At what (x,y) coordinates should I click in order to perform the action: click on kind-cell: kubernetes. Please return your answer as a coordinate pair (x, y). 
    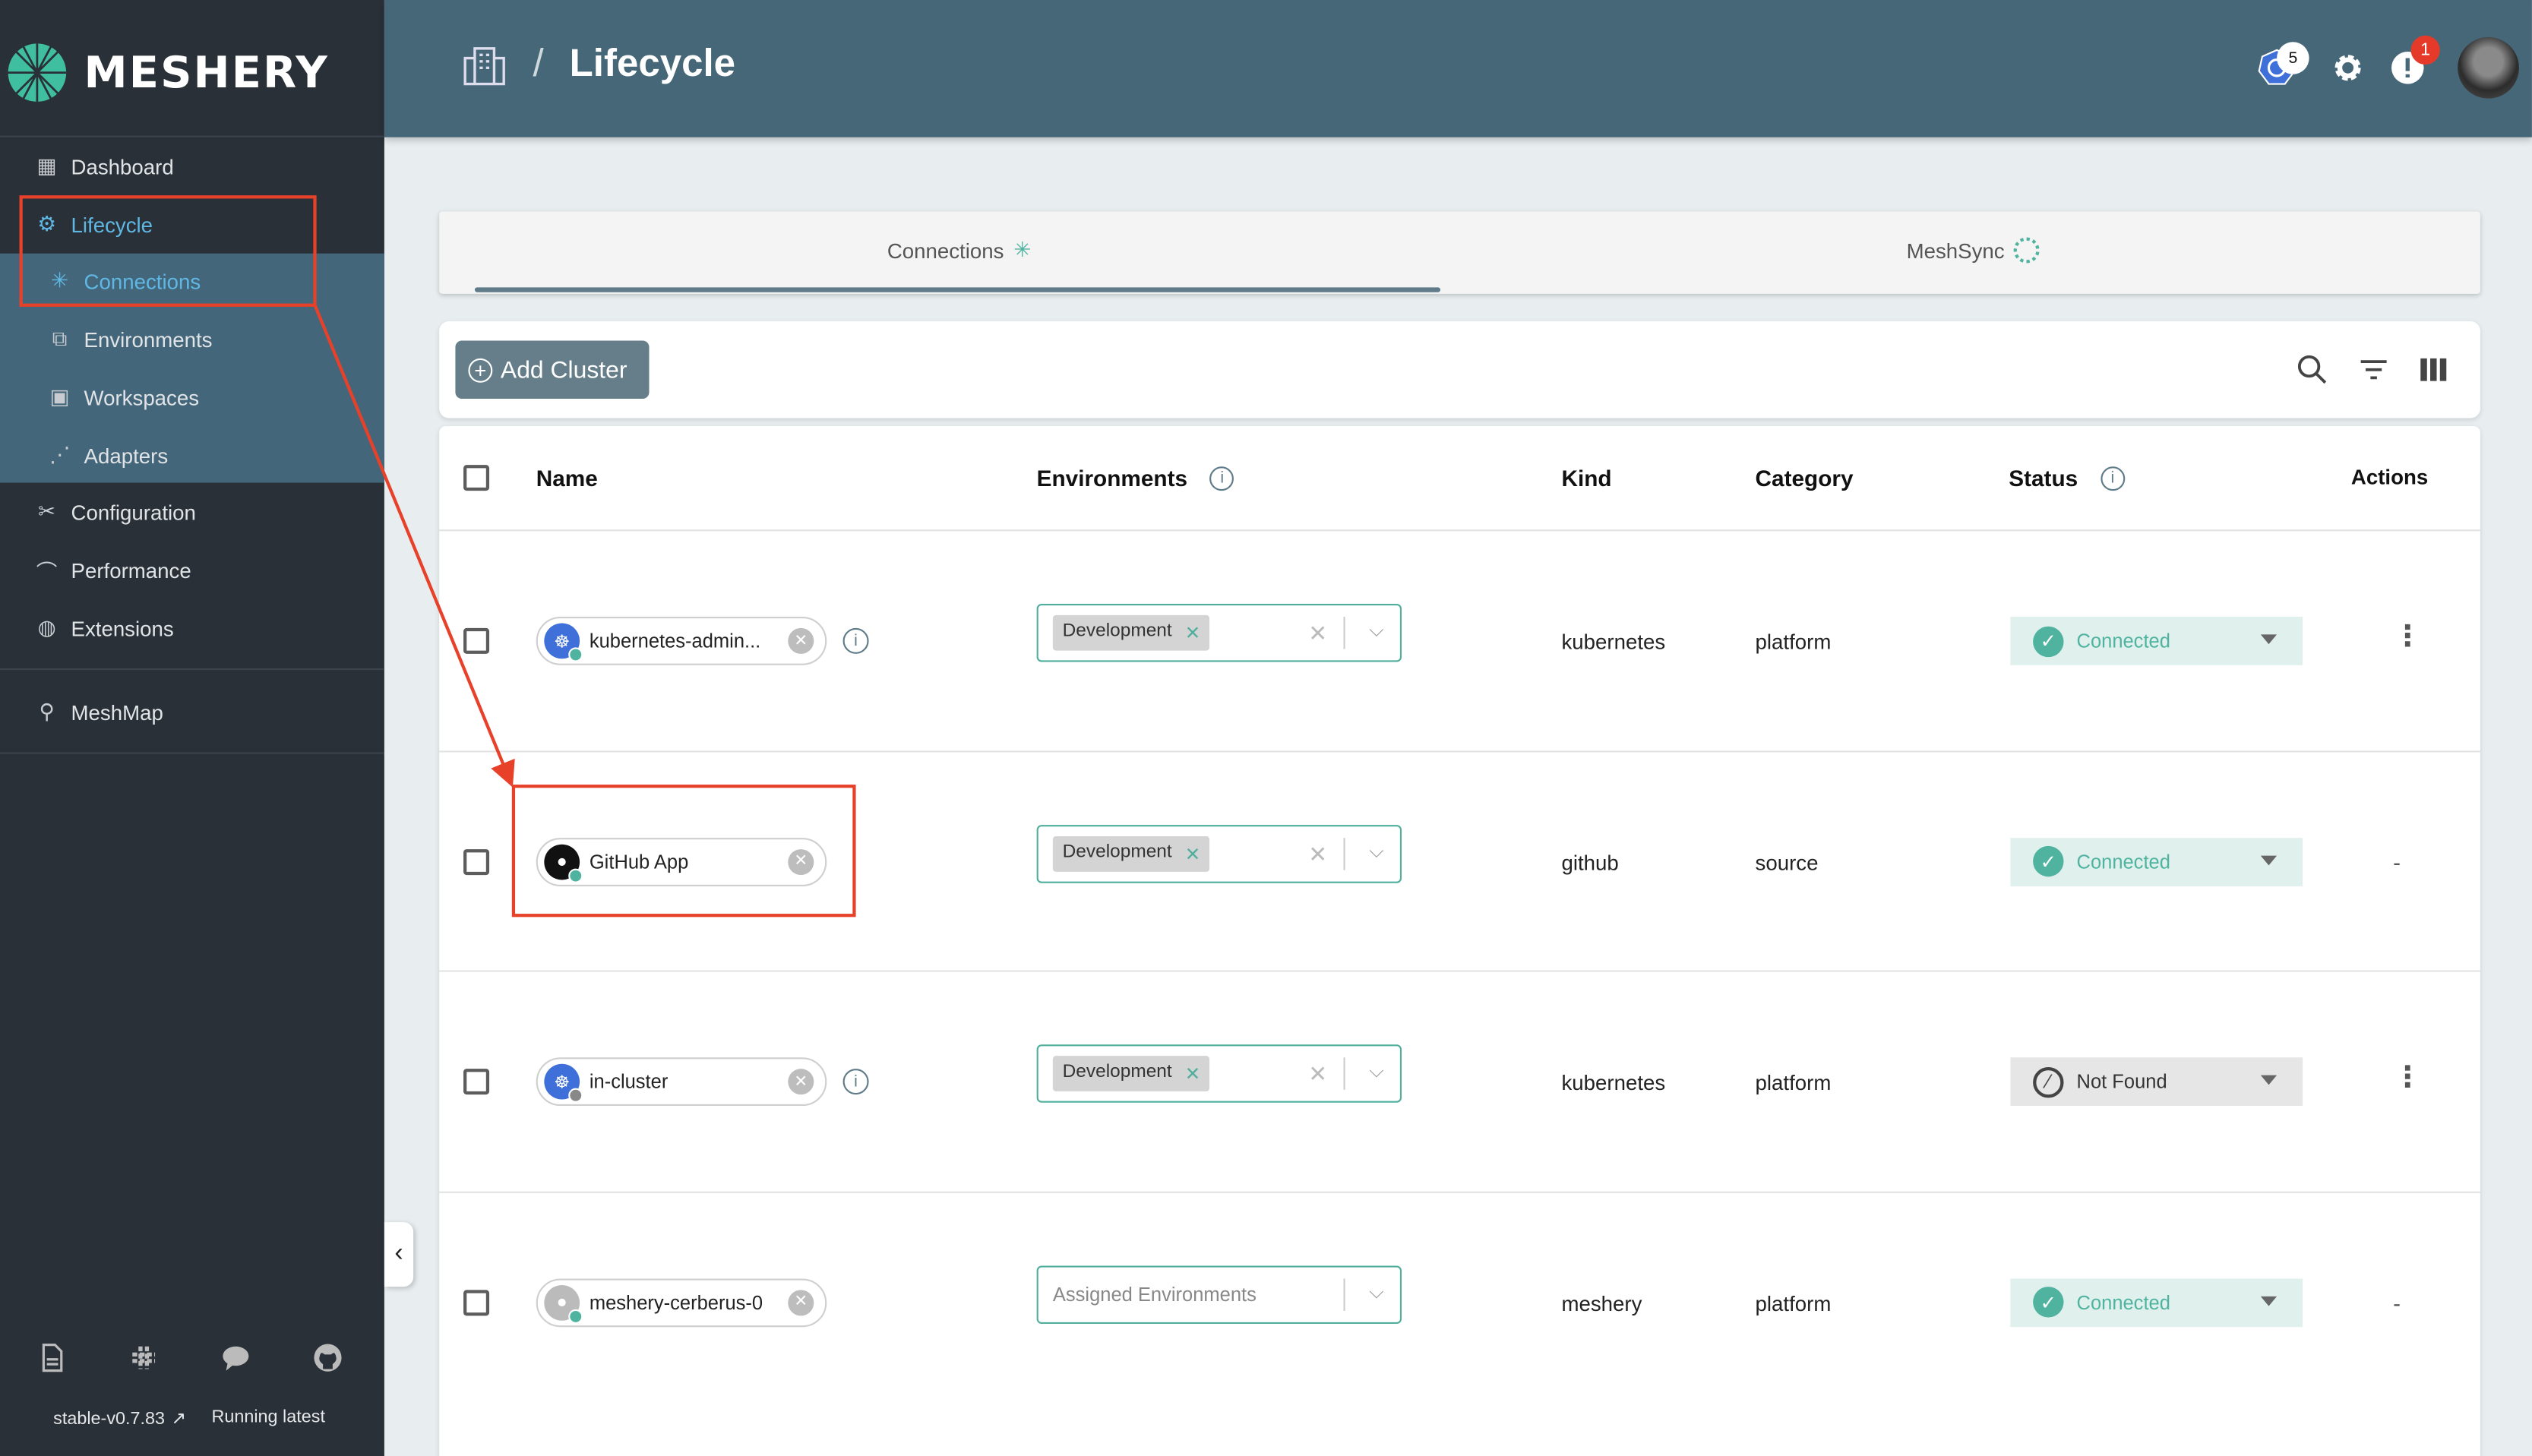
    Looking at the image, I should click on (1613, 641).